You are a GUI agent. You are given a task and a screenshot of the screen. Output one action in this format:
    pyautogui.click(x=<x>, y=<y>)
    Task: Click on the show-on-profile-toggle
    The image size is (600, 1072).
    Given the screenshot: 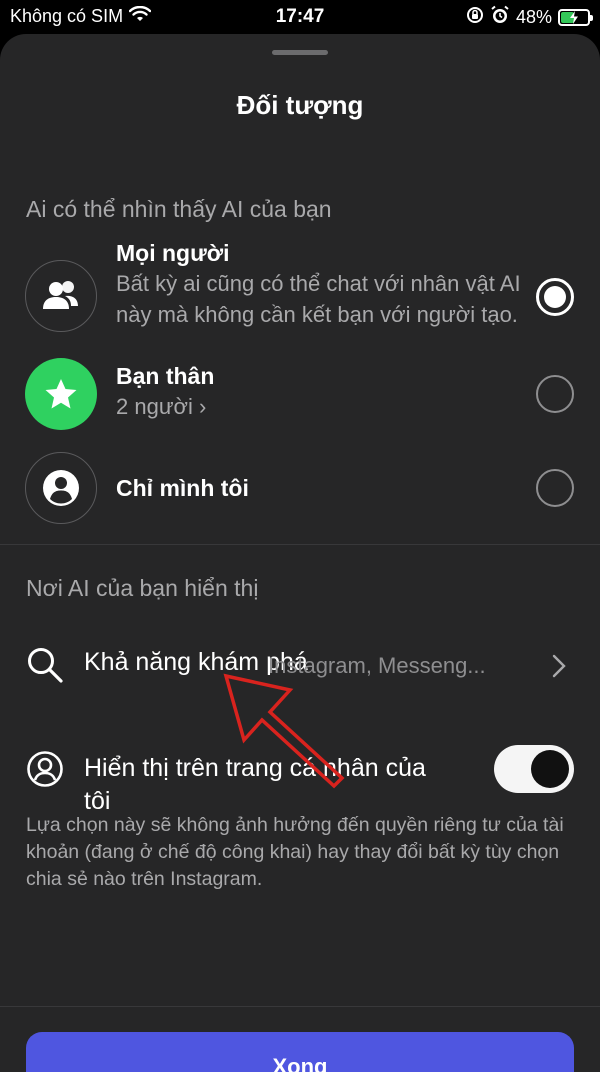 What is the action you would take?
    pyautogui.click(x=534, y=769)
    